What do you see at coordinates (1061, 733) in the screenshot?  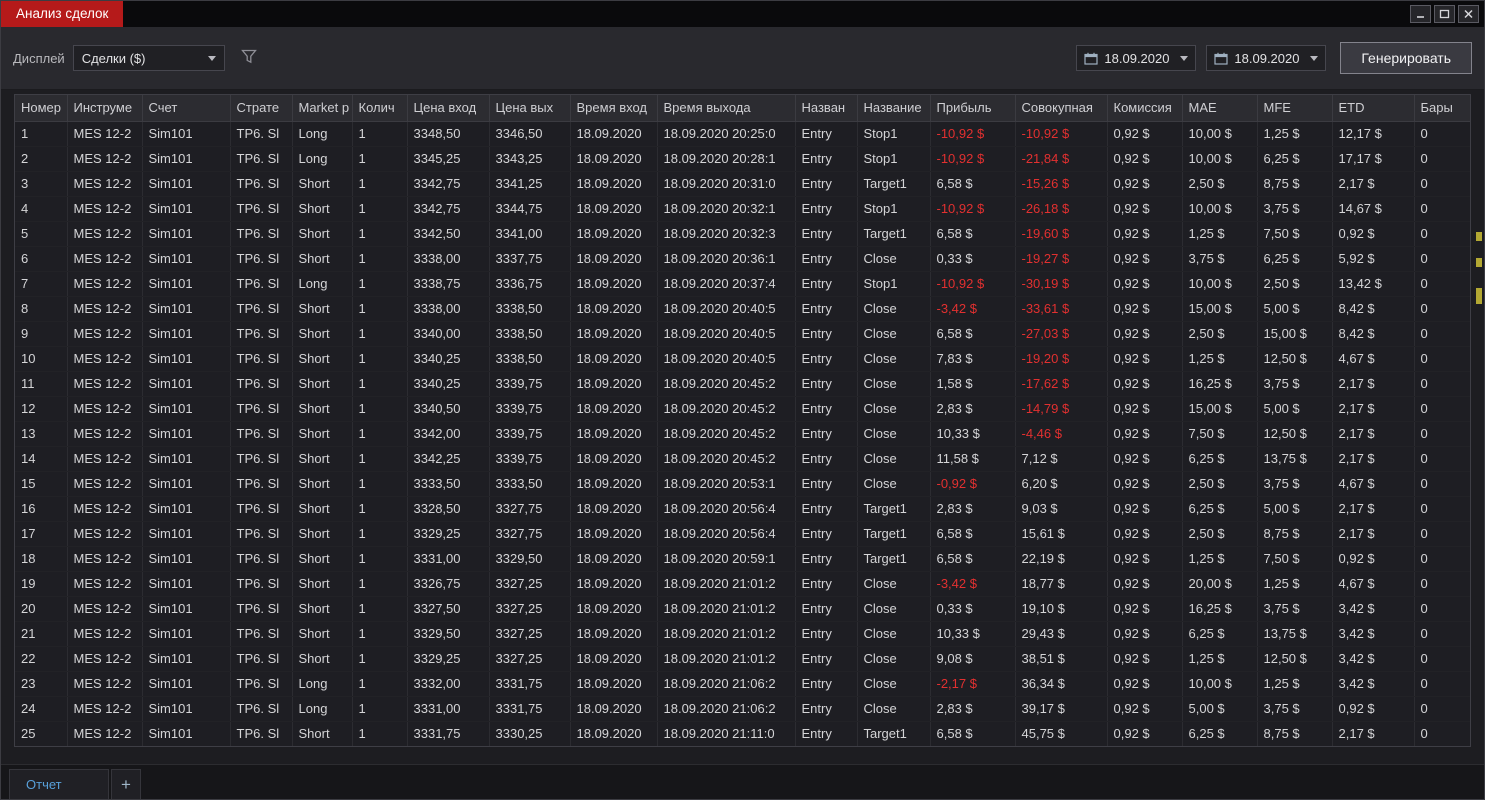 I see `table-cell: 45,75 $` at bounding box center [1061, 733].